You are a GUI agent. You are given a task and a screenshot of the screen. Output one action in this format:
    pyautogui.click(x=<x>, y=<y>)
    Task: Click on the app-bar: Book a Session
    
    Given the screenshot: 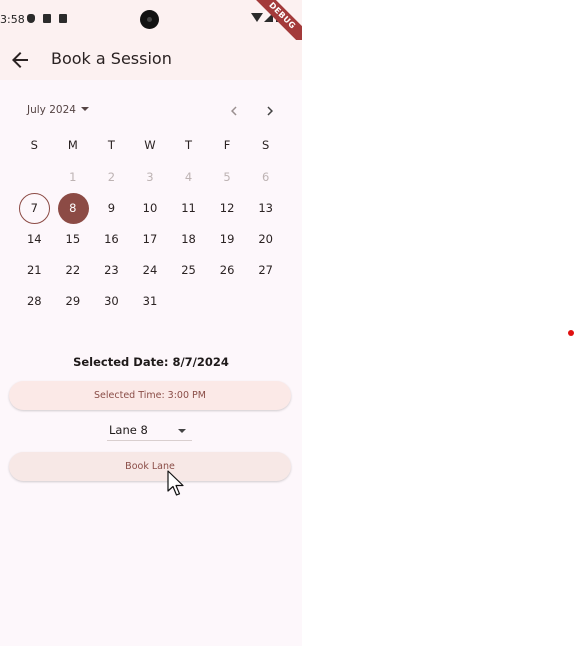 What is the action you would take?
    pyautogui.click(x=151, y=60)
    